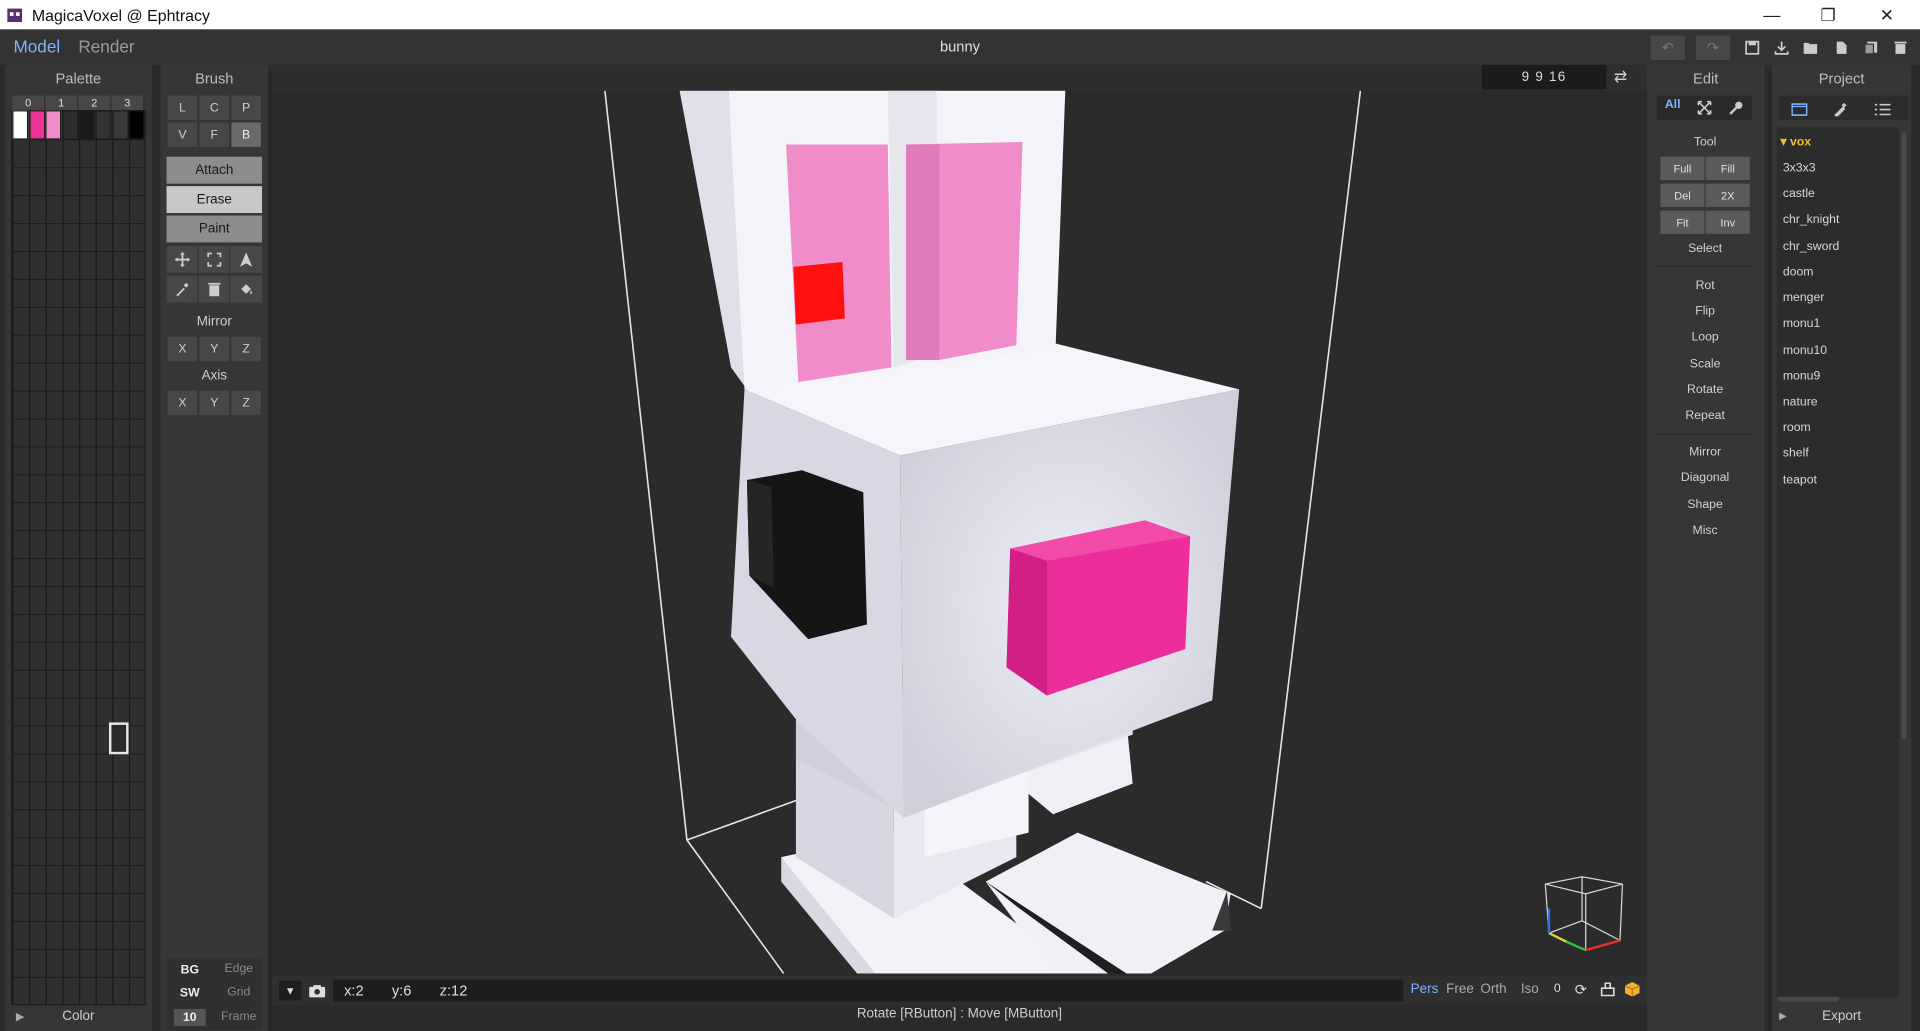 This screenshot has width=1920, height=1031. Describe the element at coordinates (246, 349) in the screenshot. I see `mirror-z-button: Z` at that location.